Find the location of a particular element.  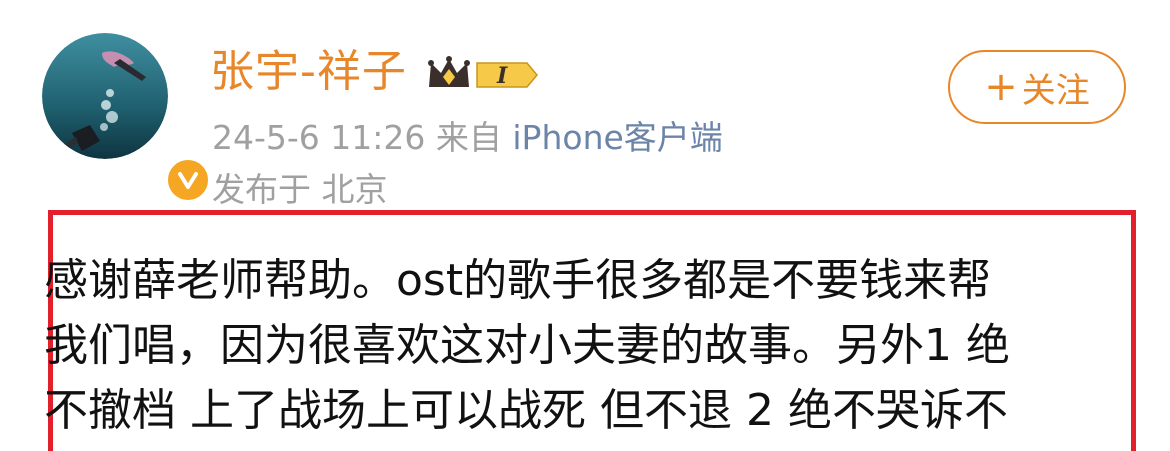

source-prefix: 来自 is located at coordinates (468, 137).